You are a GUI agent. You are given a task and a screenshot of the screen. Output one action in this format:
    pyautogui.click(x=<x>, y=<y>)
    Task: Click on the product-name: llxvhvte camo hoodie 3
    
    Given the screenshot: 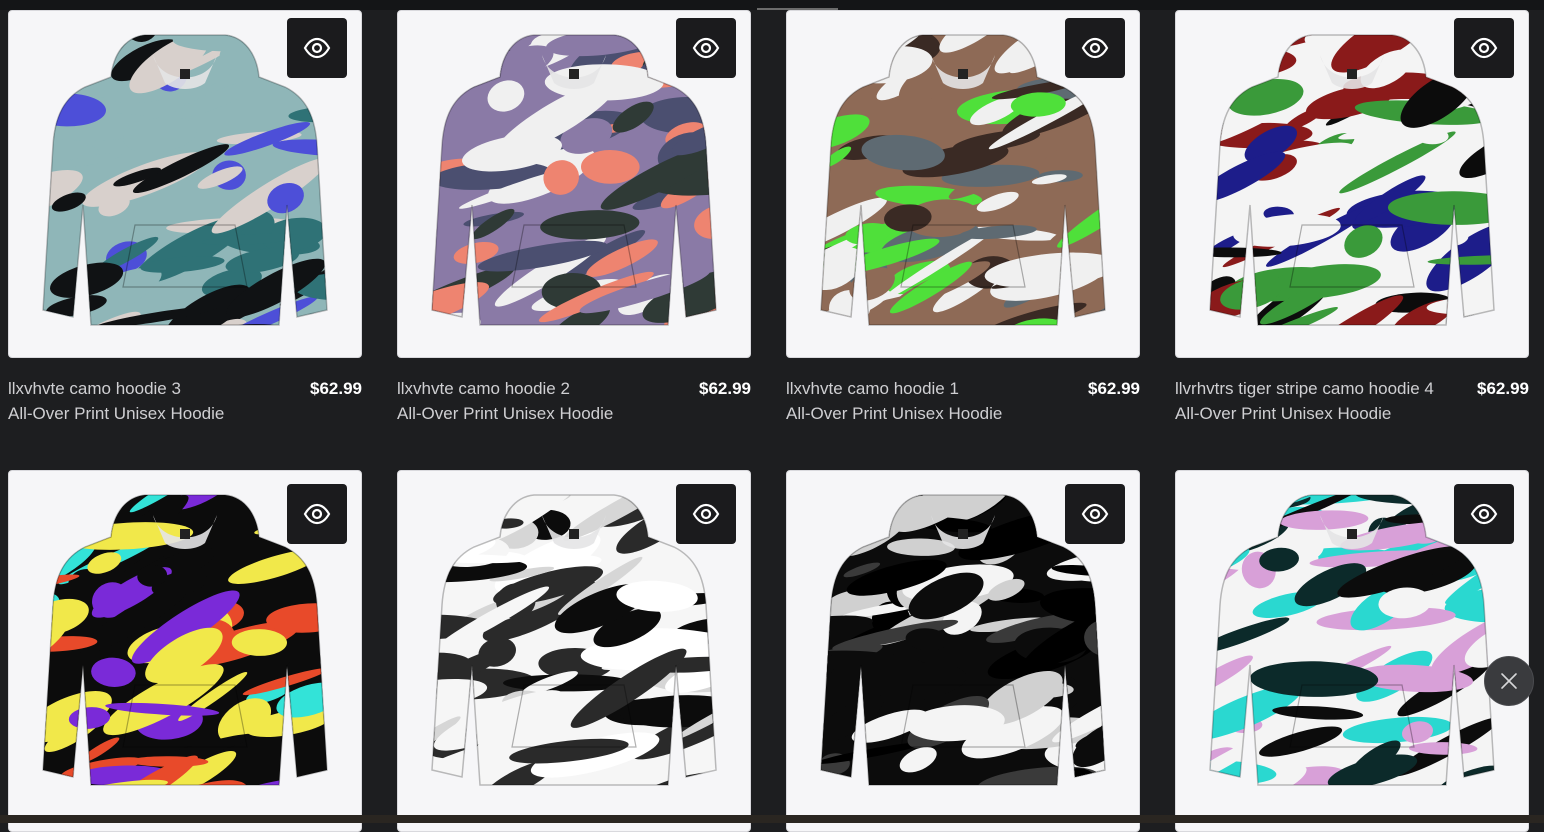 What is the action you would take?
    pyautogui.click(x=94, y=389)
    